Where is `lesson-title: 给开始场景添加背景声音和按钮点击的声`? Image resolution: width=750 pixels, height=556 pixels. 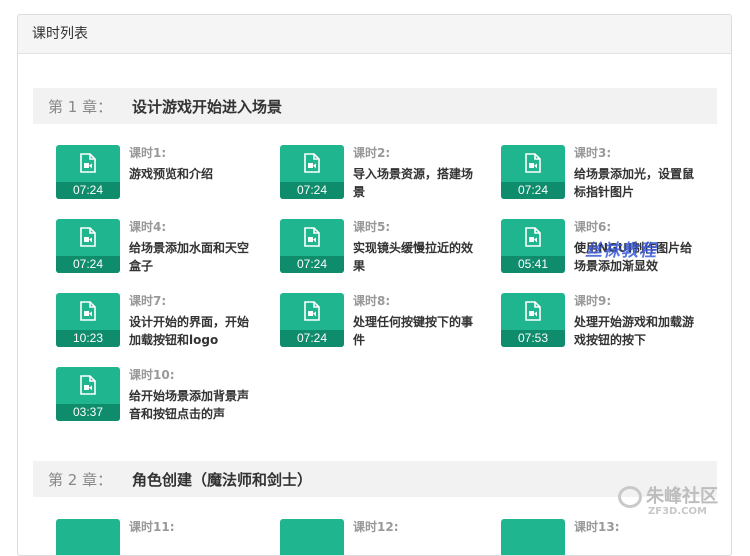 lesson-title: 给开始场景添加背景声音和按钮点击的声 is located at coordinates (191, 405).